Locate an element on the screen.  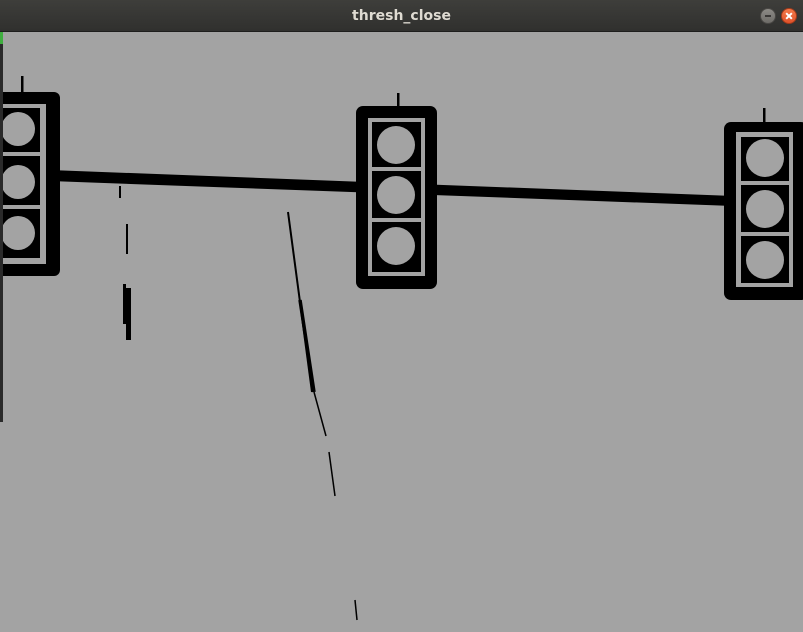
traffic-light-right is located at coordinates (763, 204).